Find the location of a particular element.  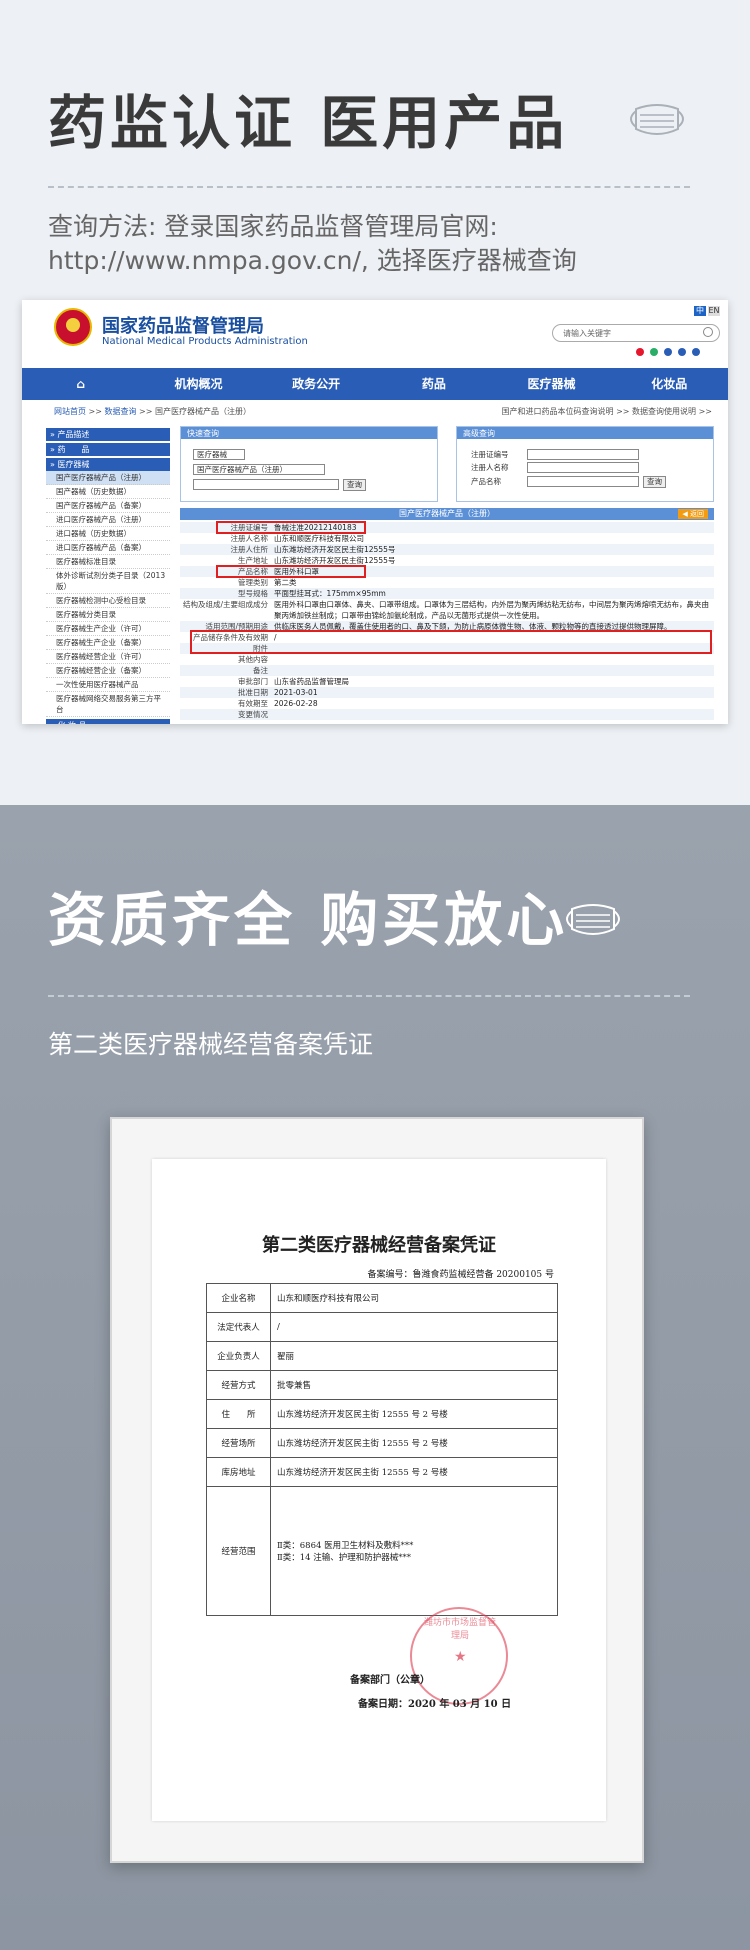

search-icon is located at coordinates (708, 332).